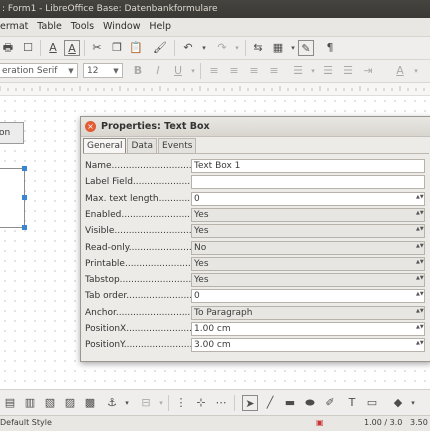  I want to click on hyperlink-icon: ⇆, so click(258, 48).